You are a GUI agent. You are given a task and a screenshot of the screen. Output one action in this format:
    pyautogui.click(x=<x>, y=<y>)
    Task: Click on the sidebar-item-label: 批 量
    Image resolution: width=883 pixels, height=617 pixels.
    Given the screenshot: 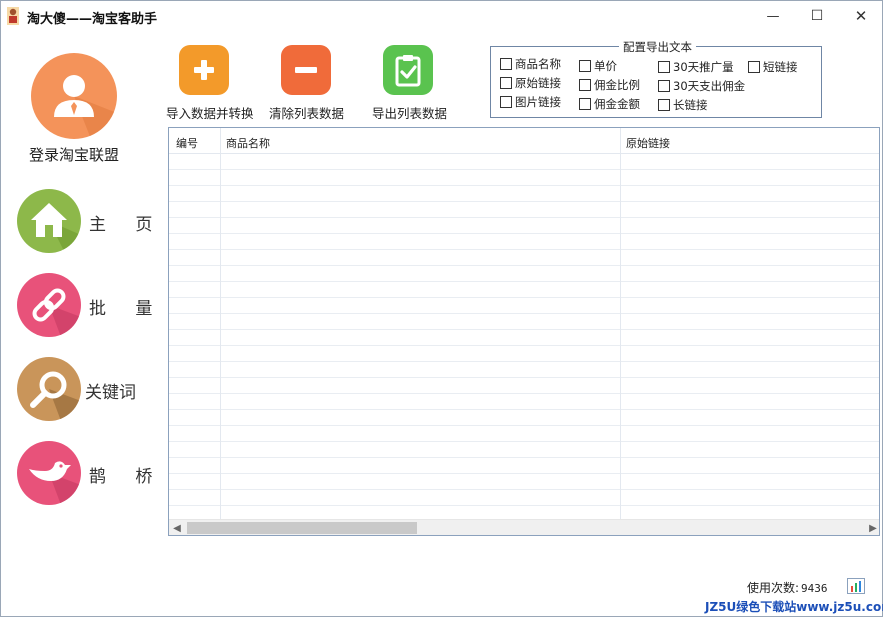 What is the action you would take?
    pyautogui.click(x=127, y=309)
    